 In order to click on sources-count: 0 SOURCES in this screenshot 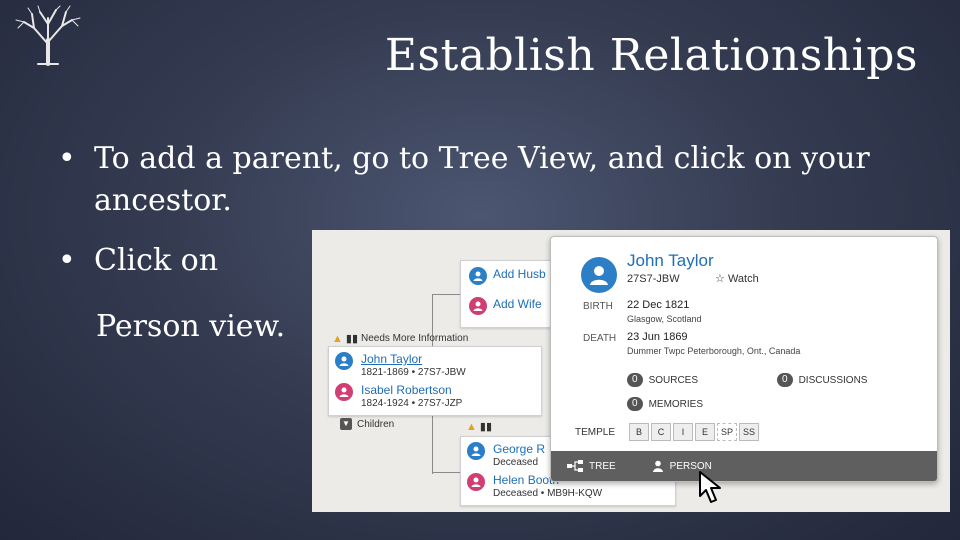, I will do `click(662, 380)`.